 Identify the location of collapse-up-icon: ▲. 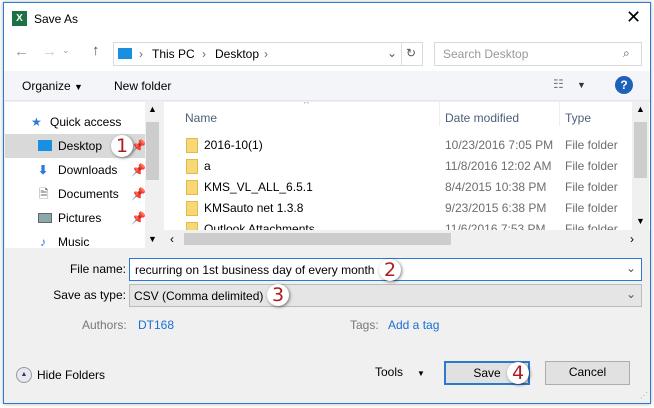
(24, 375).